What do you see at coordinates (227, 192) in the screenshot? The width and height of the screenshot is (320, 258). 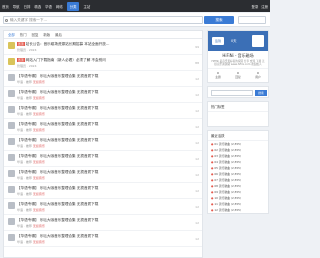 I see `ranking-item-text: 09 流行歌曲 (2,555)` at bounding box center [227, 192].